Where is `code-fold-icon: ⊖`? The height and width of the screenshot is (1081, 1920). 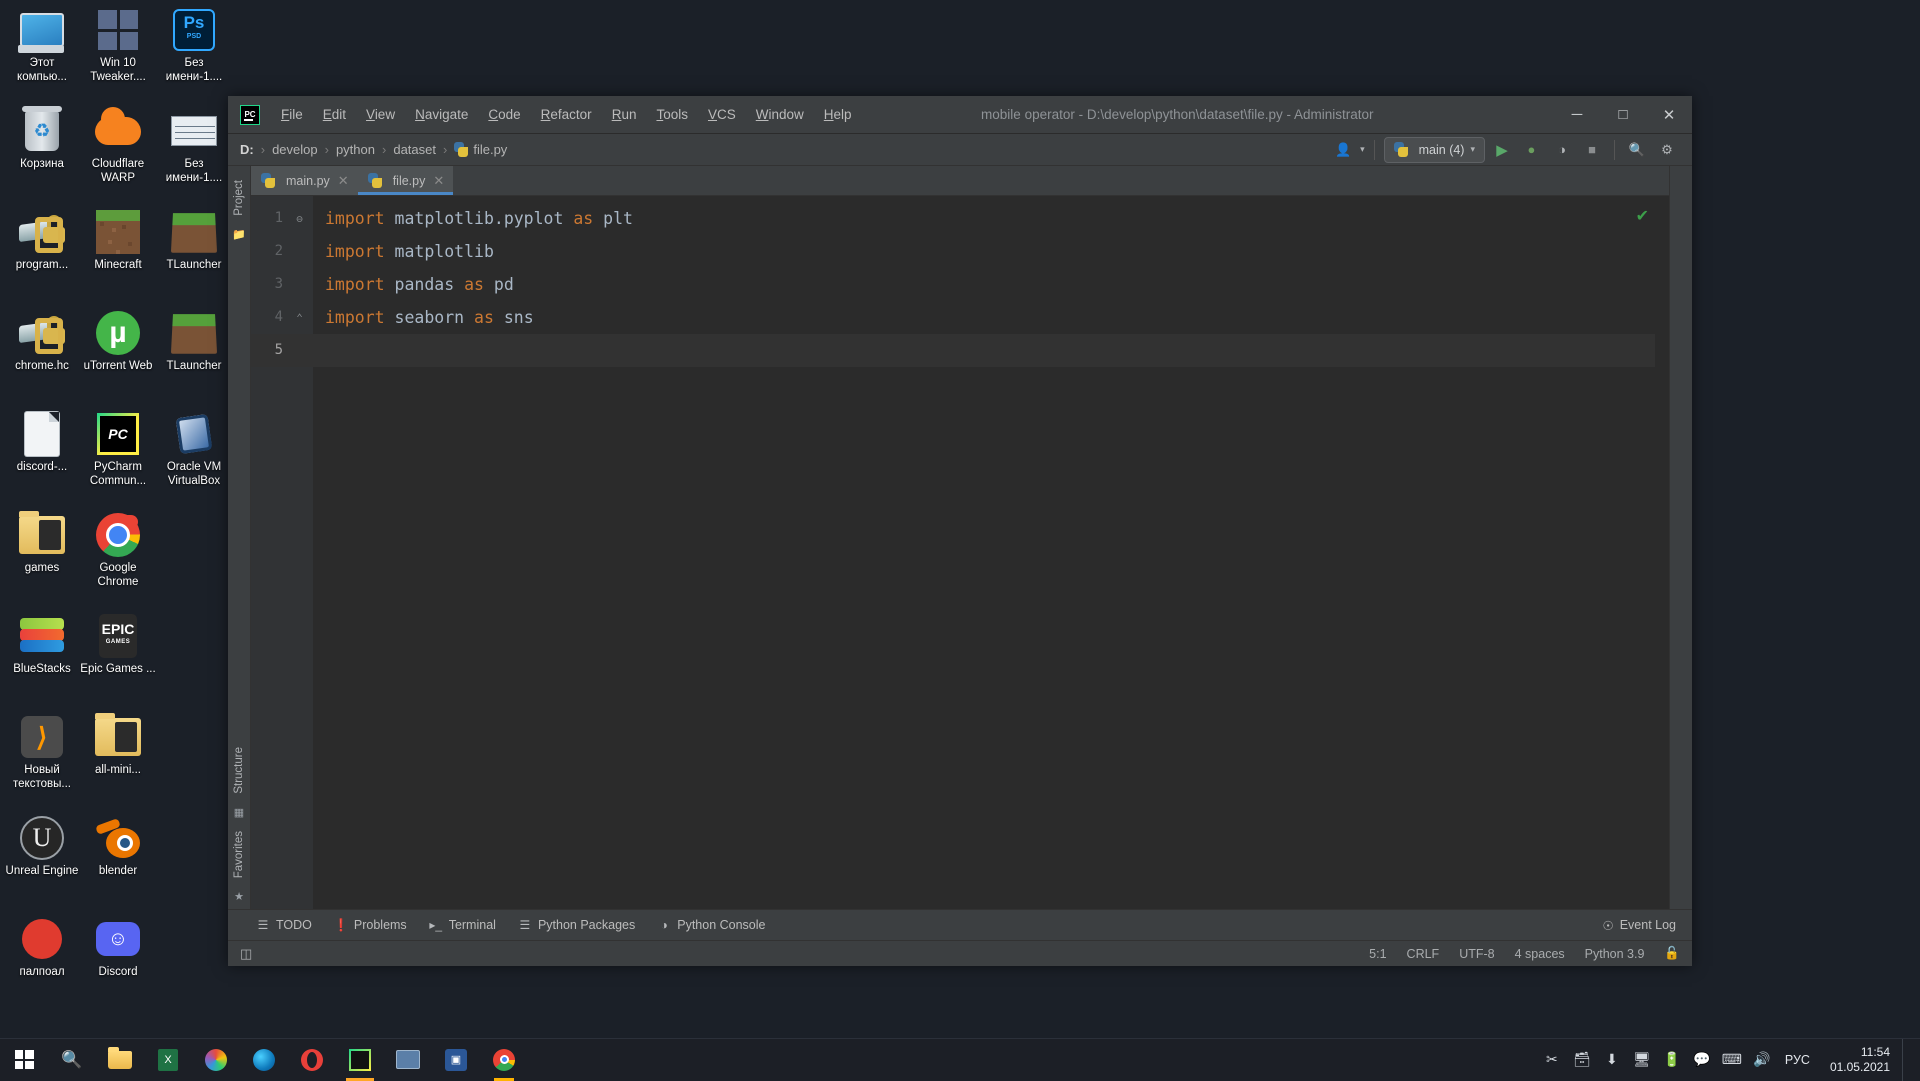
code-fold-icon: ⊖ is located at coordinates (299, 218).